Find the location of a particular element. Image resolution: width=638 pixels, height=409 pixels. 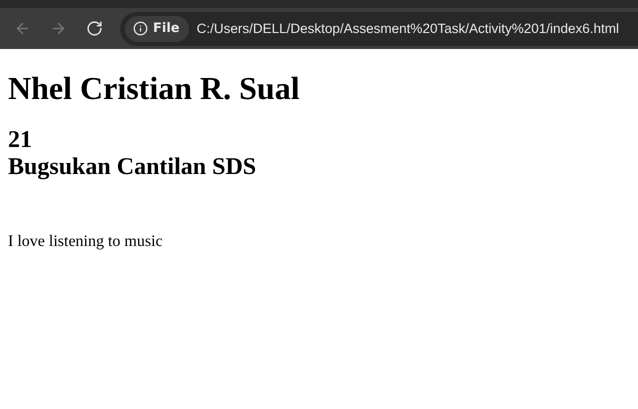

subheading-line: 21 is located at coordinates (20, 140).